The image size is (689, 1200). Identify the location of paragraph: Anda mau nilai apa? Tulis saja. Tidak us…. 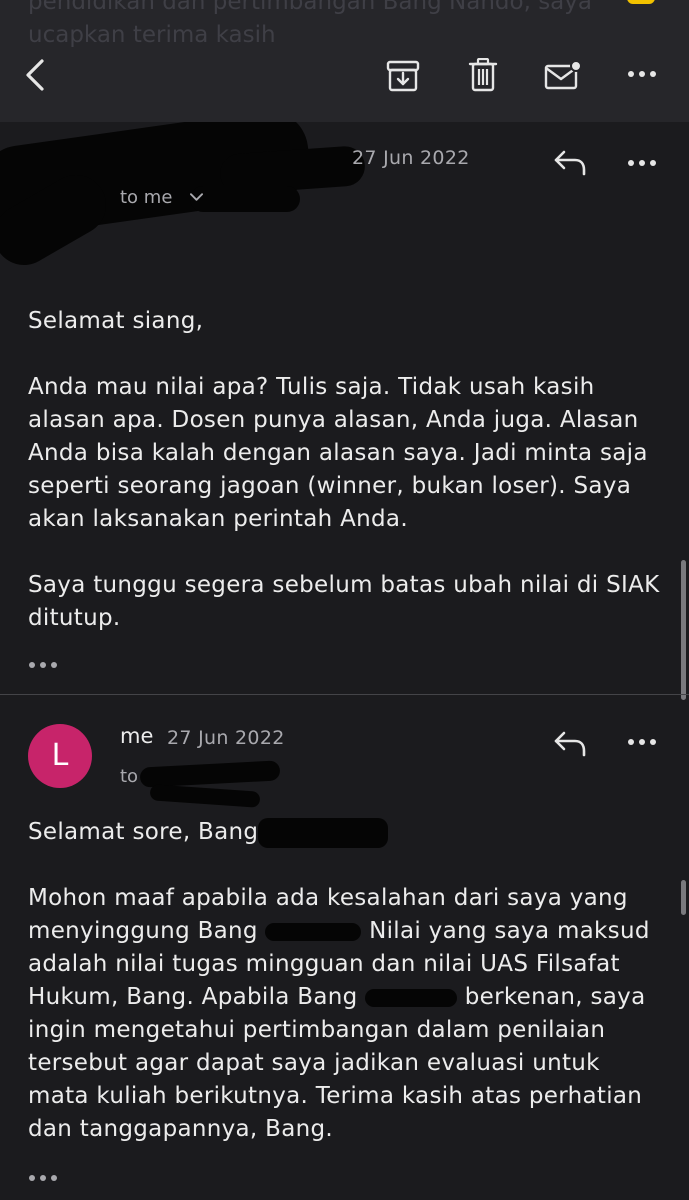
(338, 453).